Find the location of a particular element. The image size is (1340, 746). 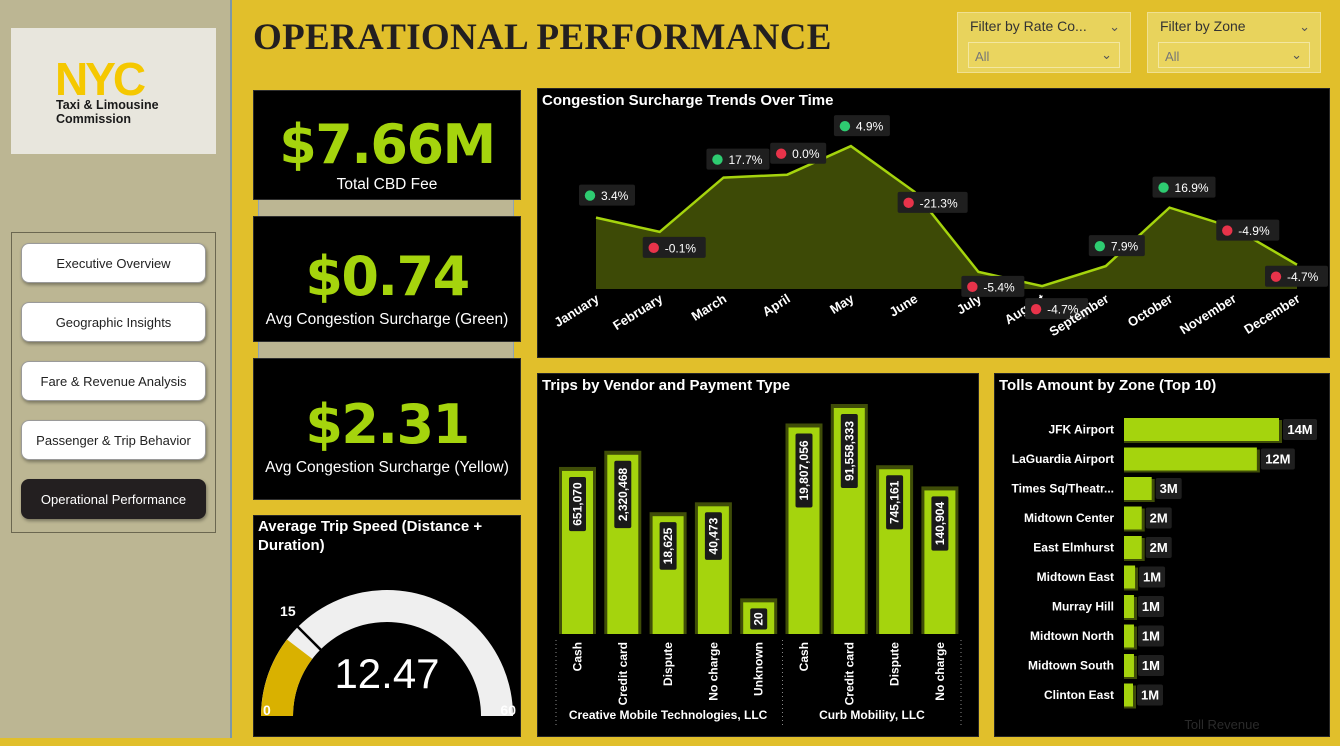

bar-value-label: 18,625 is located at coordinates (668, 545).